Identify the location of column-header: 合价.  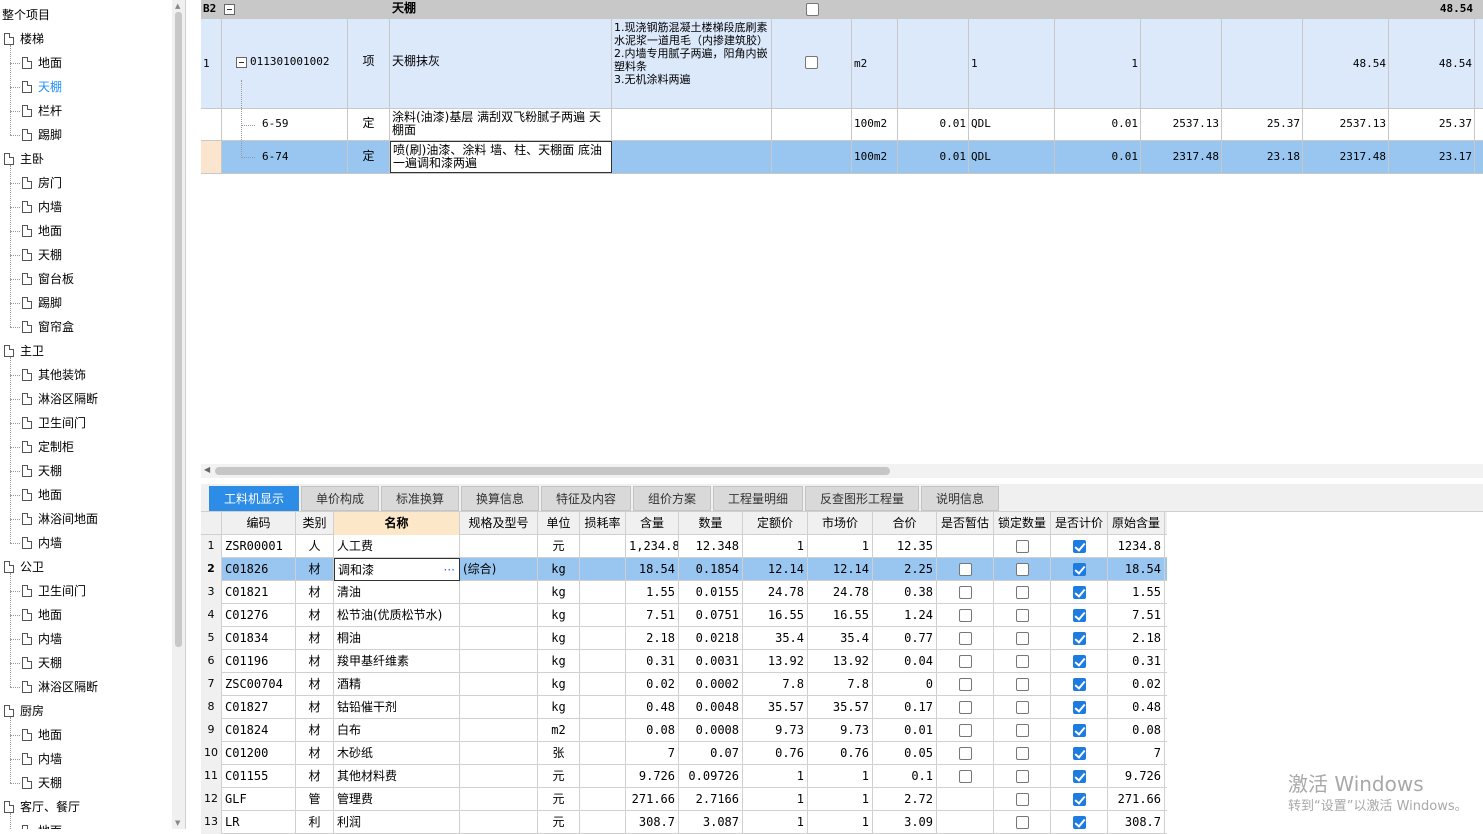
(905, 523).